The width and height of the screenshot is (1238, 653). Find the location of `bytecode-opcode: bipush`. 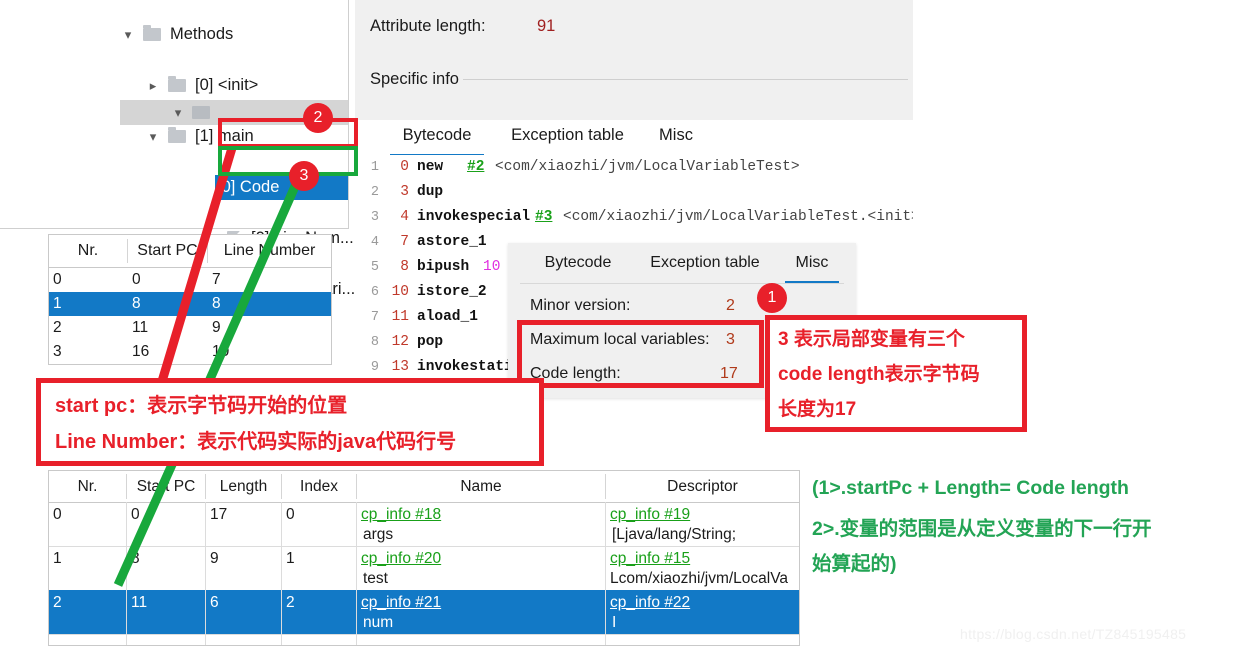

bytecode-opcode: bipush is located at coordinates (443, 267).